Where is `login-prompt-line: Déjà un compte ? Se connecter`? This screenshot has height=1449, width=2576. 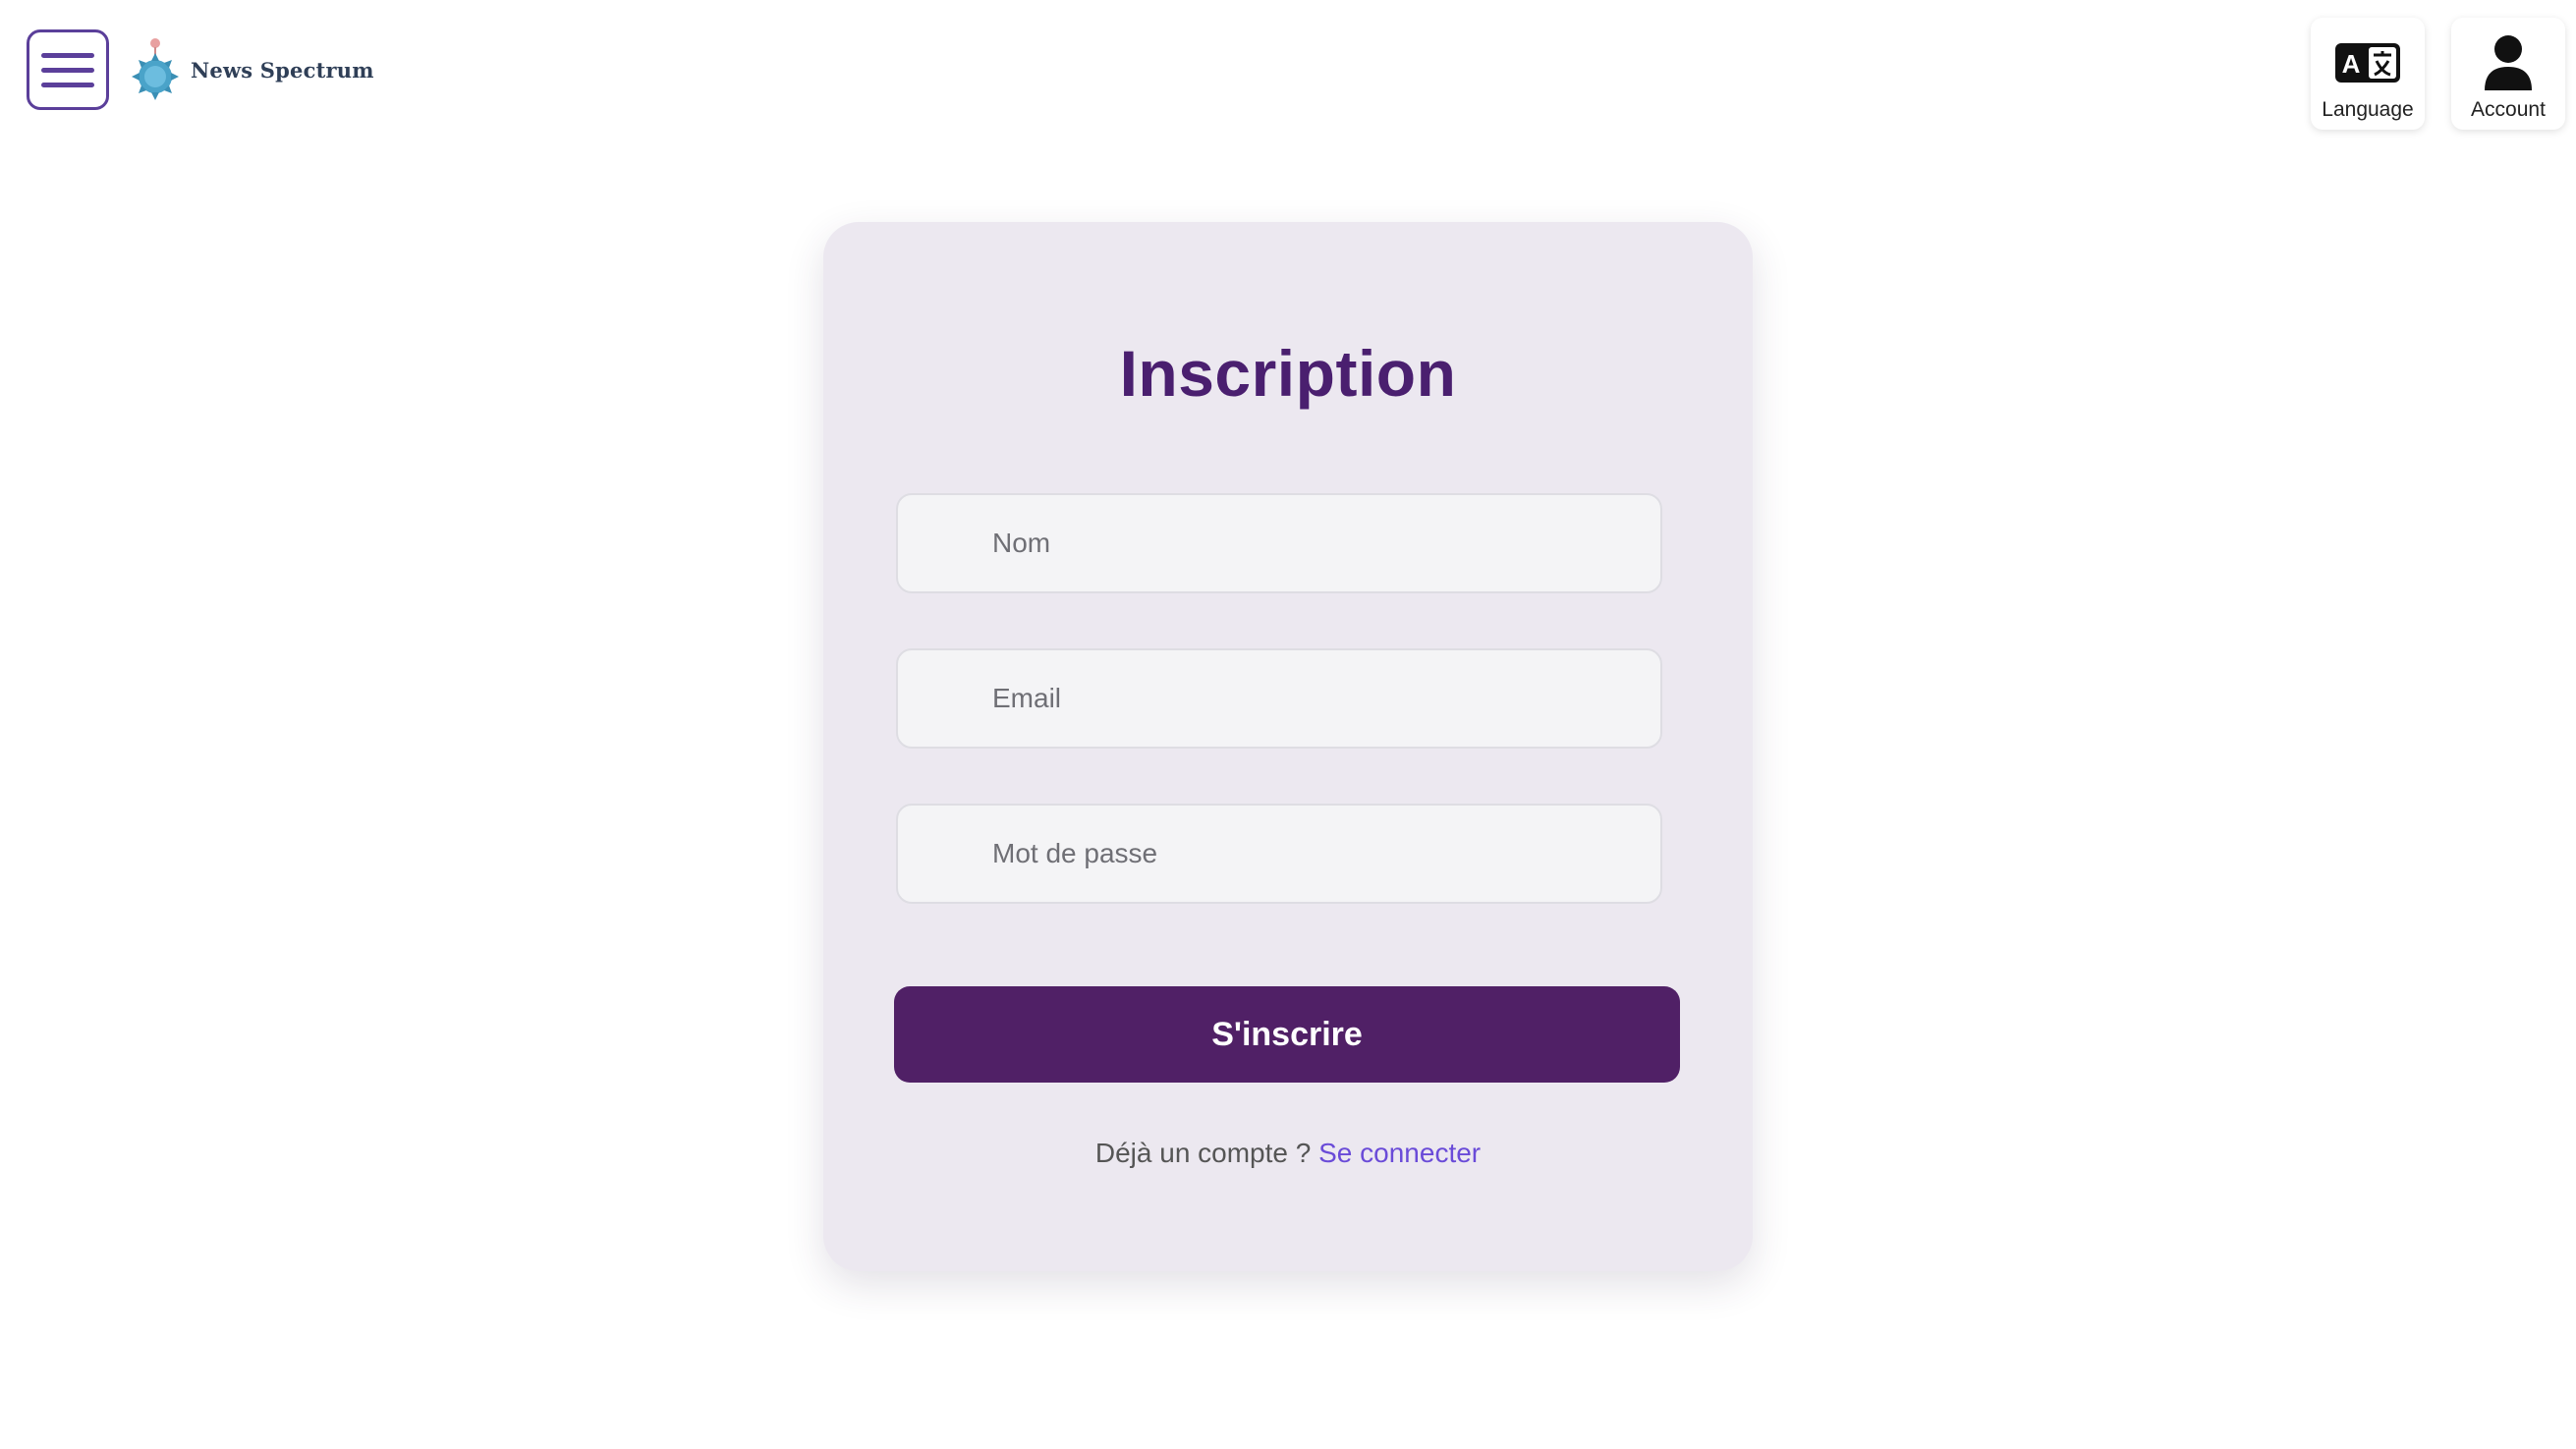
login-prompt-line: Déjà un compte ? Se connecter is located at coordinates (1288, 1153).